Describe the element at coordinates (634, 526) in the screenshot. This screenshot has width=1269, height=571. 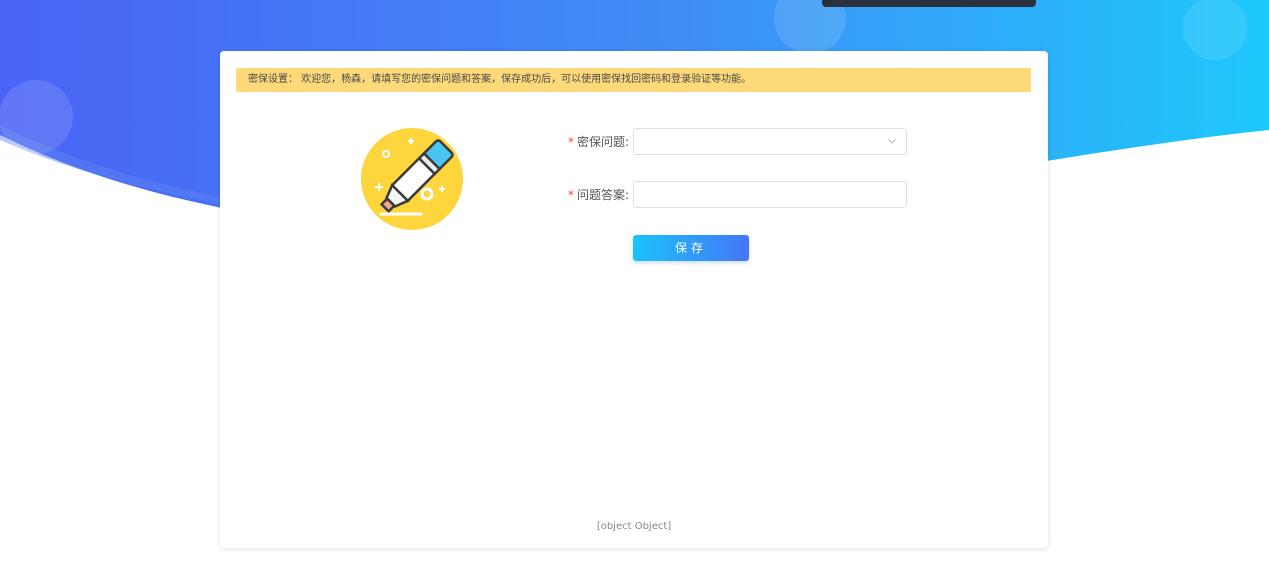
I see `footer-text: [object Object]` at that location.